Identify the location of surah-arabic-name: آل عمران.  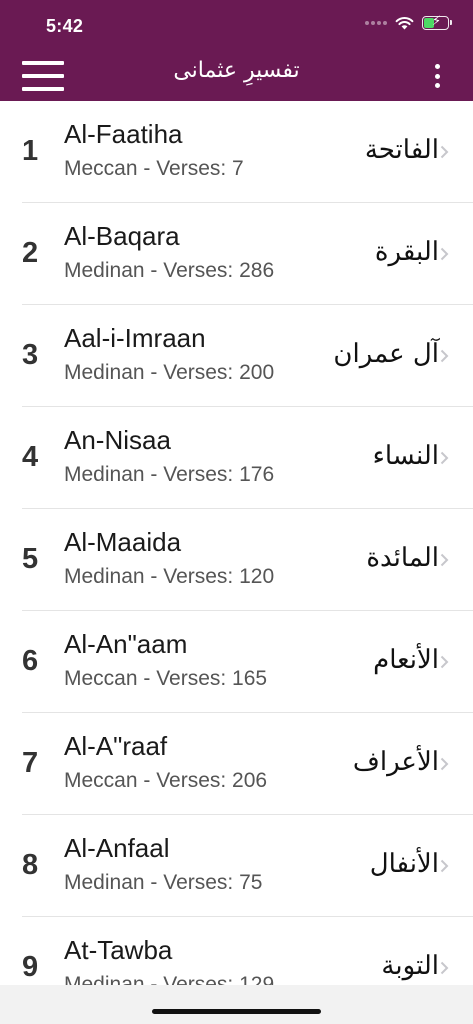
(386, 354).